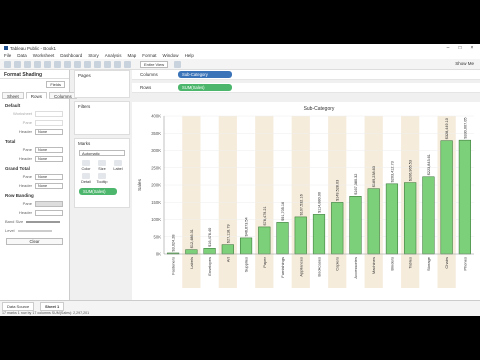 The height and width of the screenshot is (360, 480). Describe the element at coordinates (171, 55) in the screenshot. I see `menu-window: Window` at that location.